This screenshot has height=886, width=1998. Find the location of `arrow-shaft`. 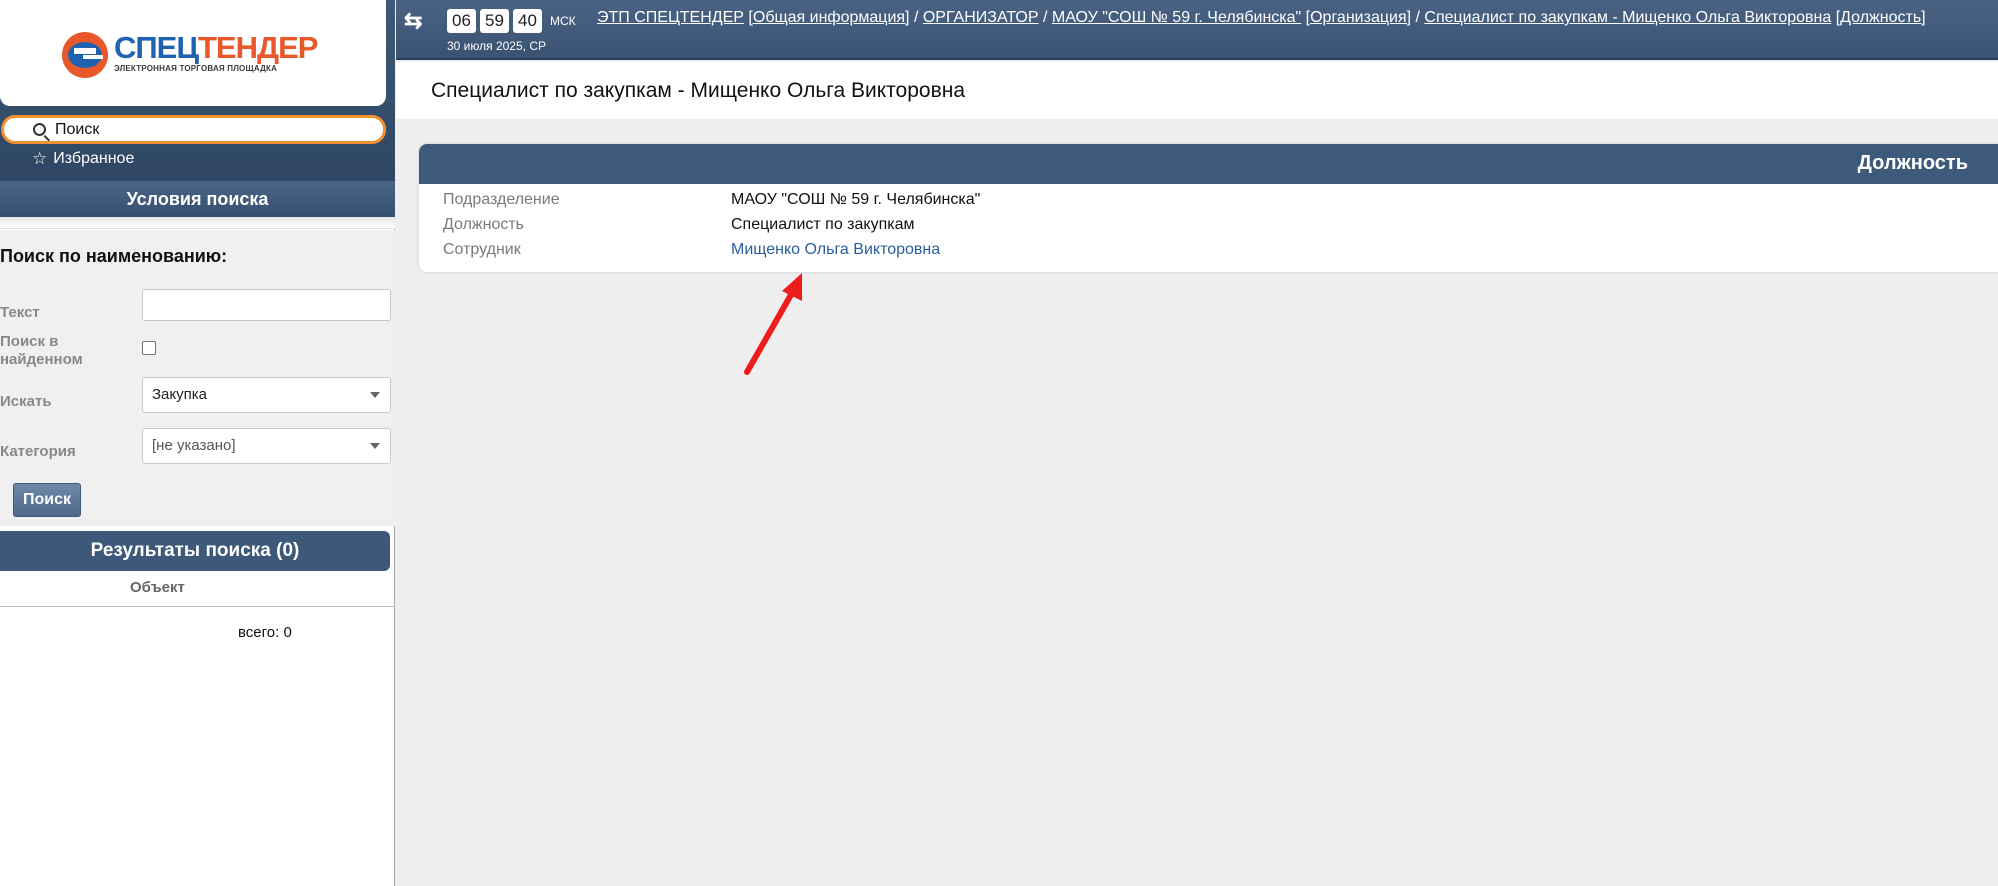

arrow-shaft is located at coordinates (769, 332).